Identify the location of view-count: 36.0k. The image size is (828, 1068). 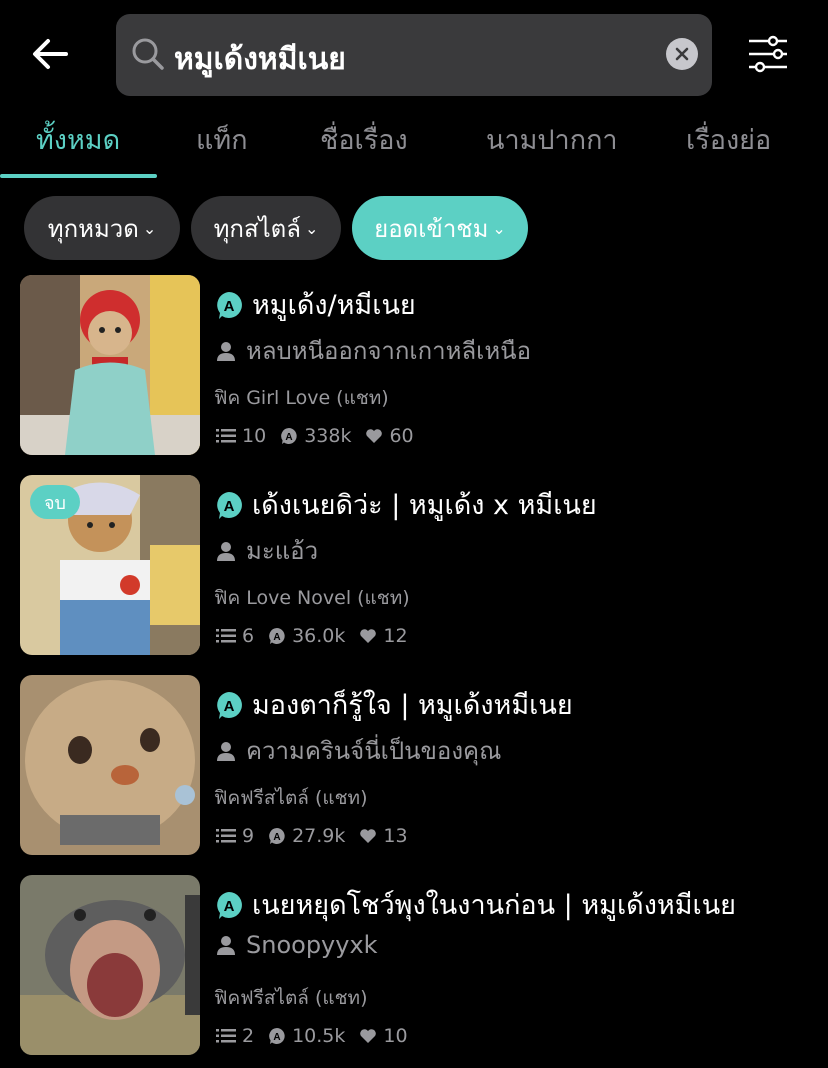
(319, 636).